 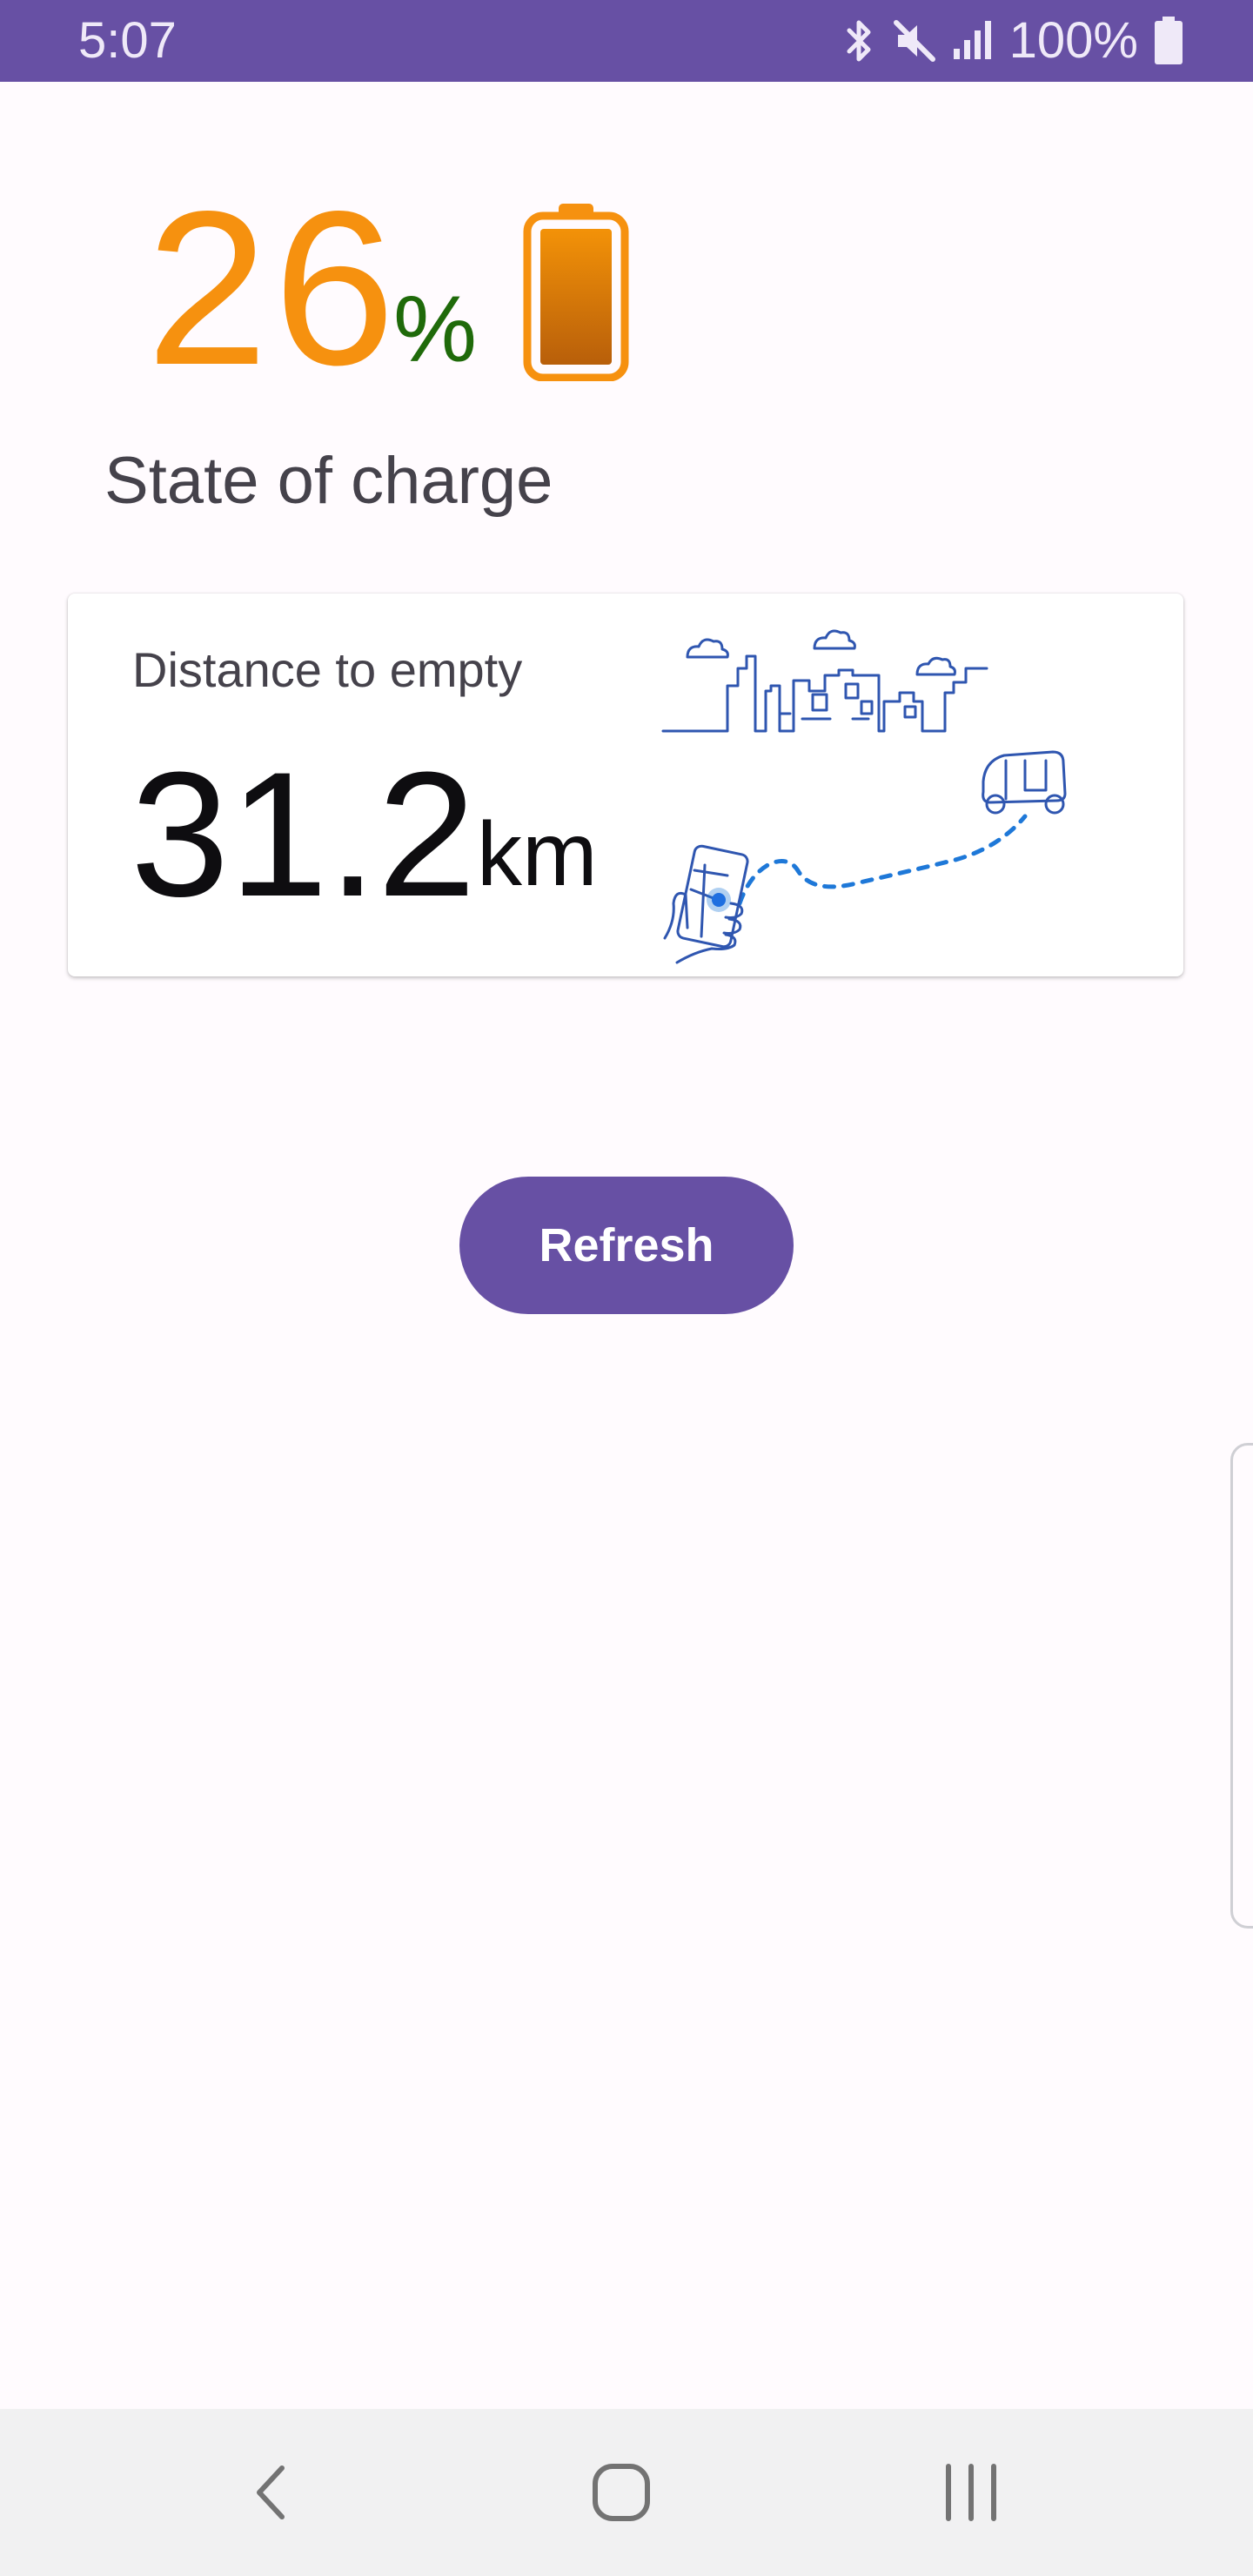 What do you see at coordinates (1073, 40) in the screenshot?
I see `status-battery-percent: 100%` at bounding box center [1073, 40].